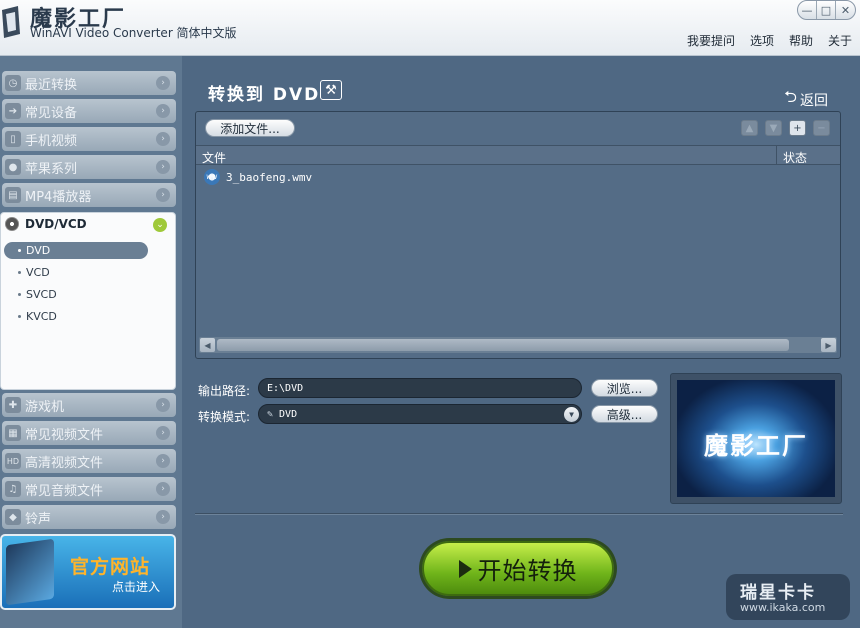 The image size is (860, 628). I want to click on back-label: 返回, so click(814, 100).